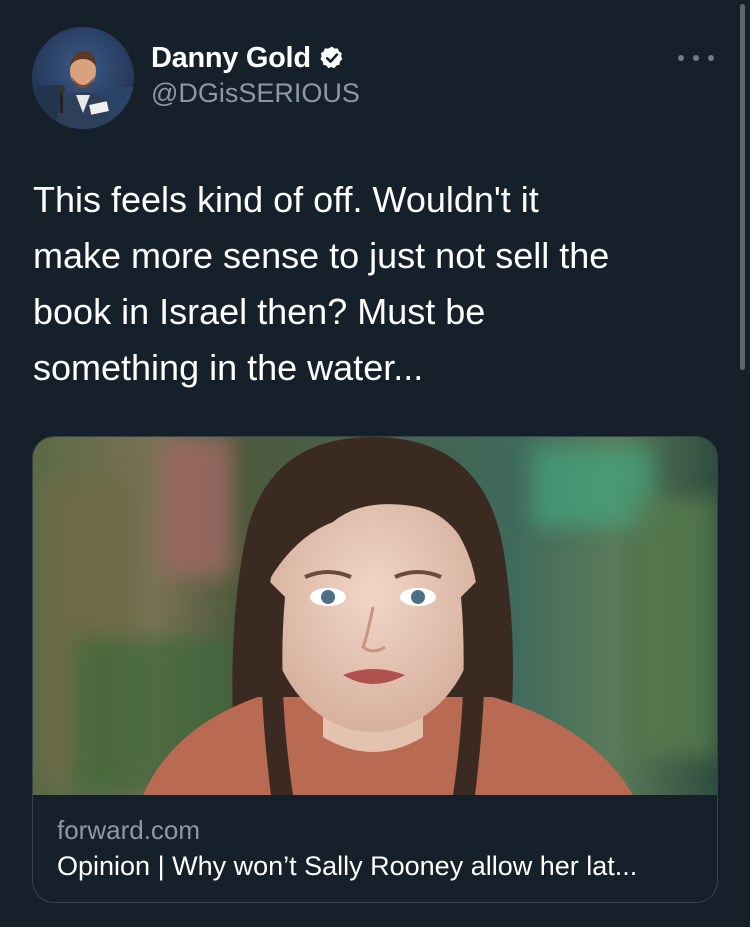  Describe the element at coordinates (129, 830) in the screenshot. I see `link-card-domain: forward.com` at that location.